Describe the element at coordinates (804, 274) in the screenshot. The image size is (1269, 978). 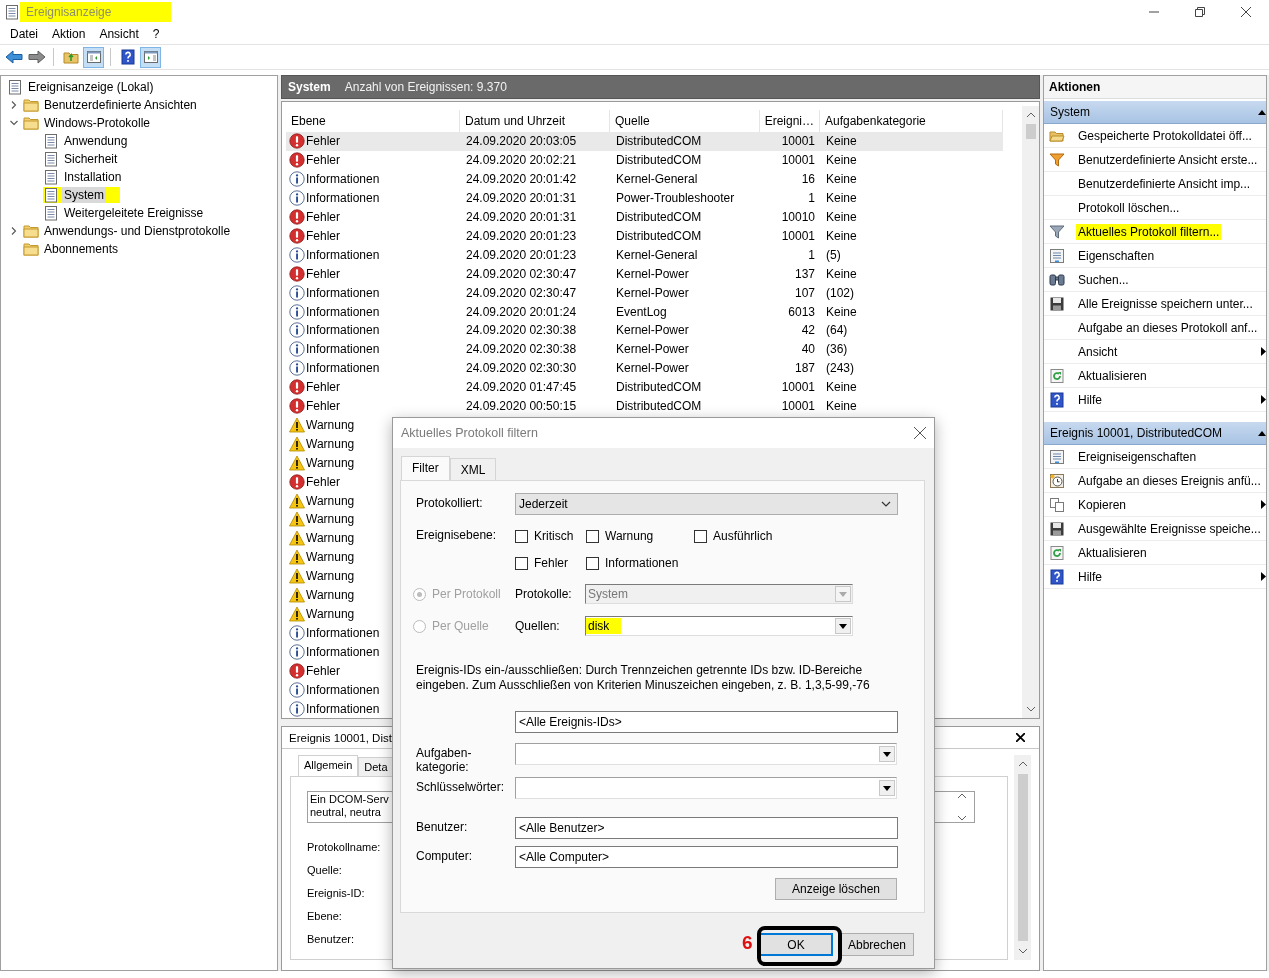
I see `table-cell-text: 137` at that location.